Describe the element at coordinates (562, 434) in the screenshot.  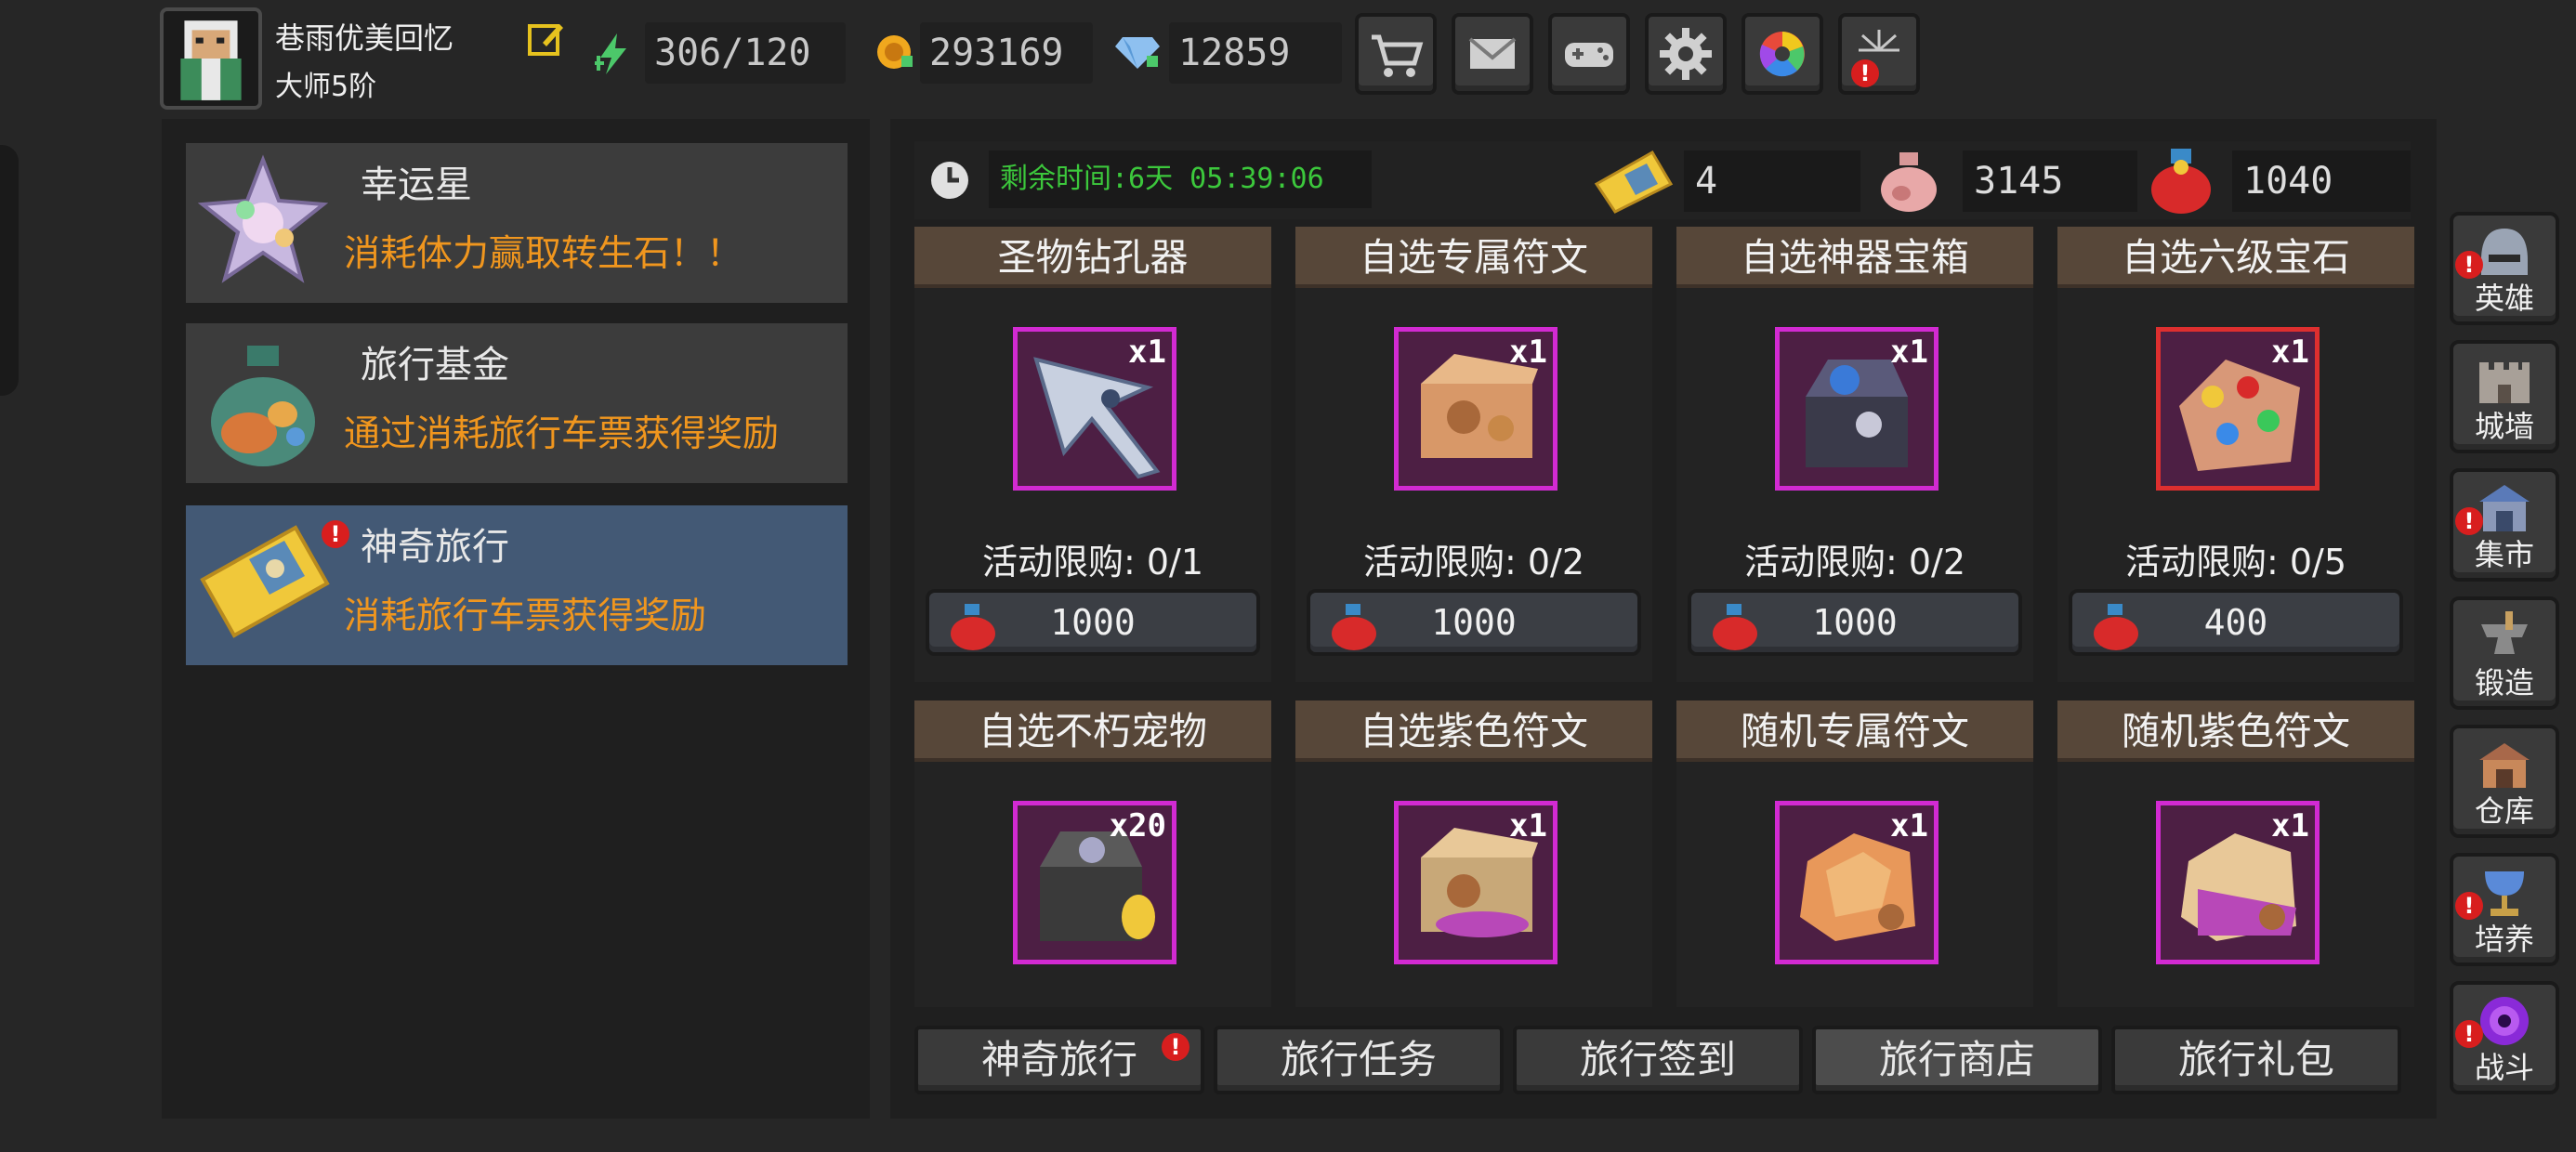
I see `menu-desc: 通过消耗旅行车票获得奖励` at that location.